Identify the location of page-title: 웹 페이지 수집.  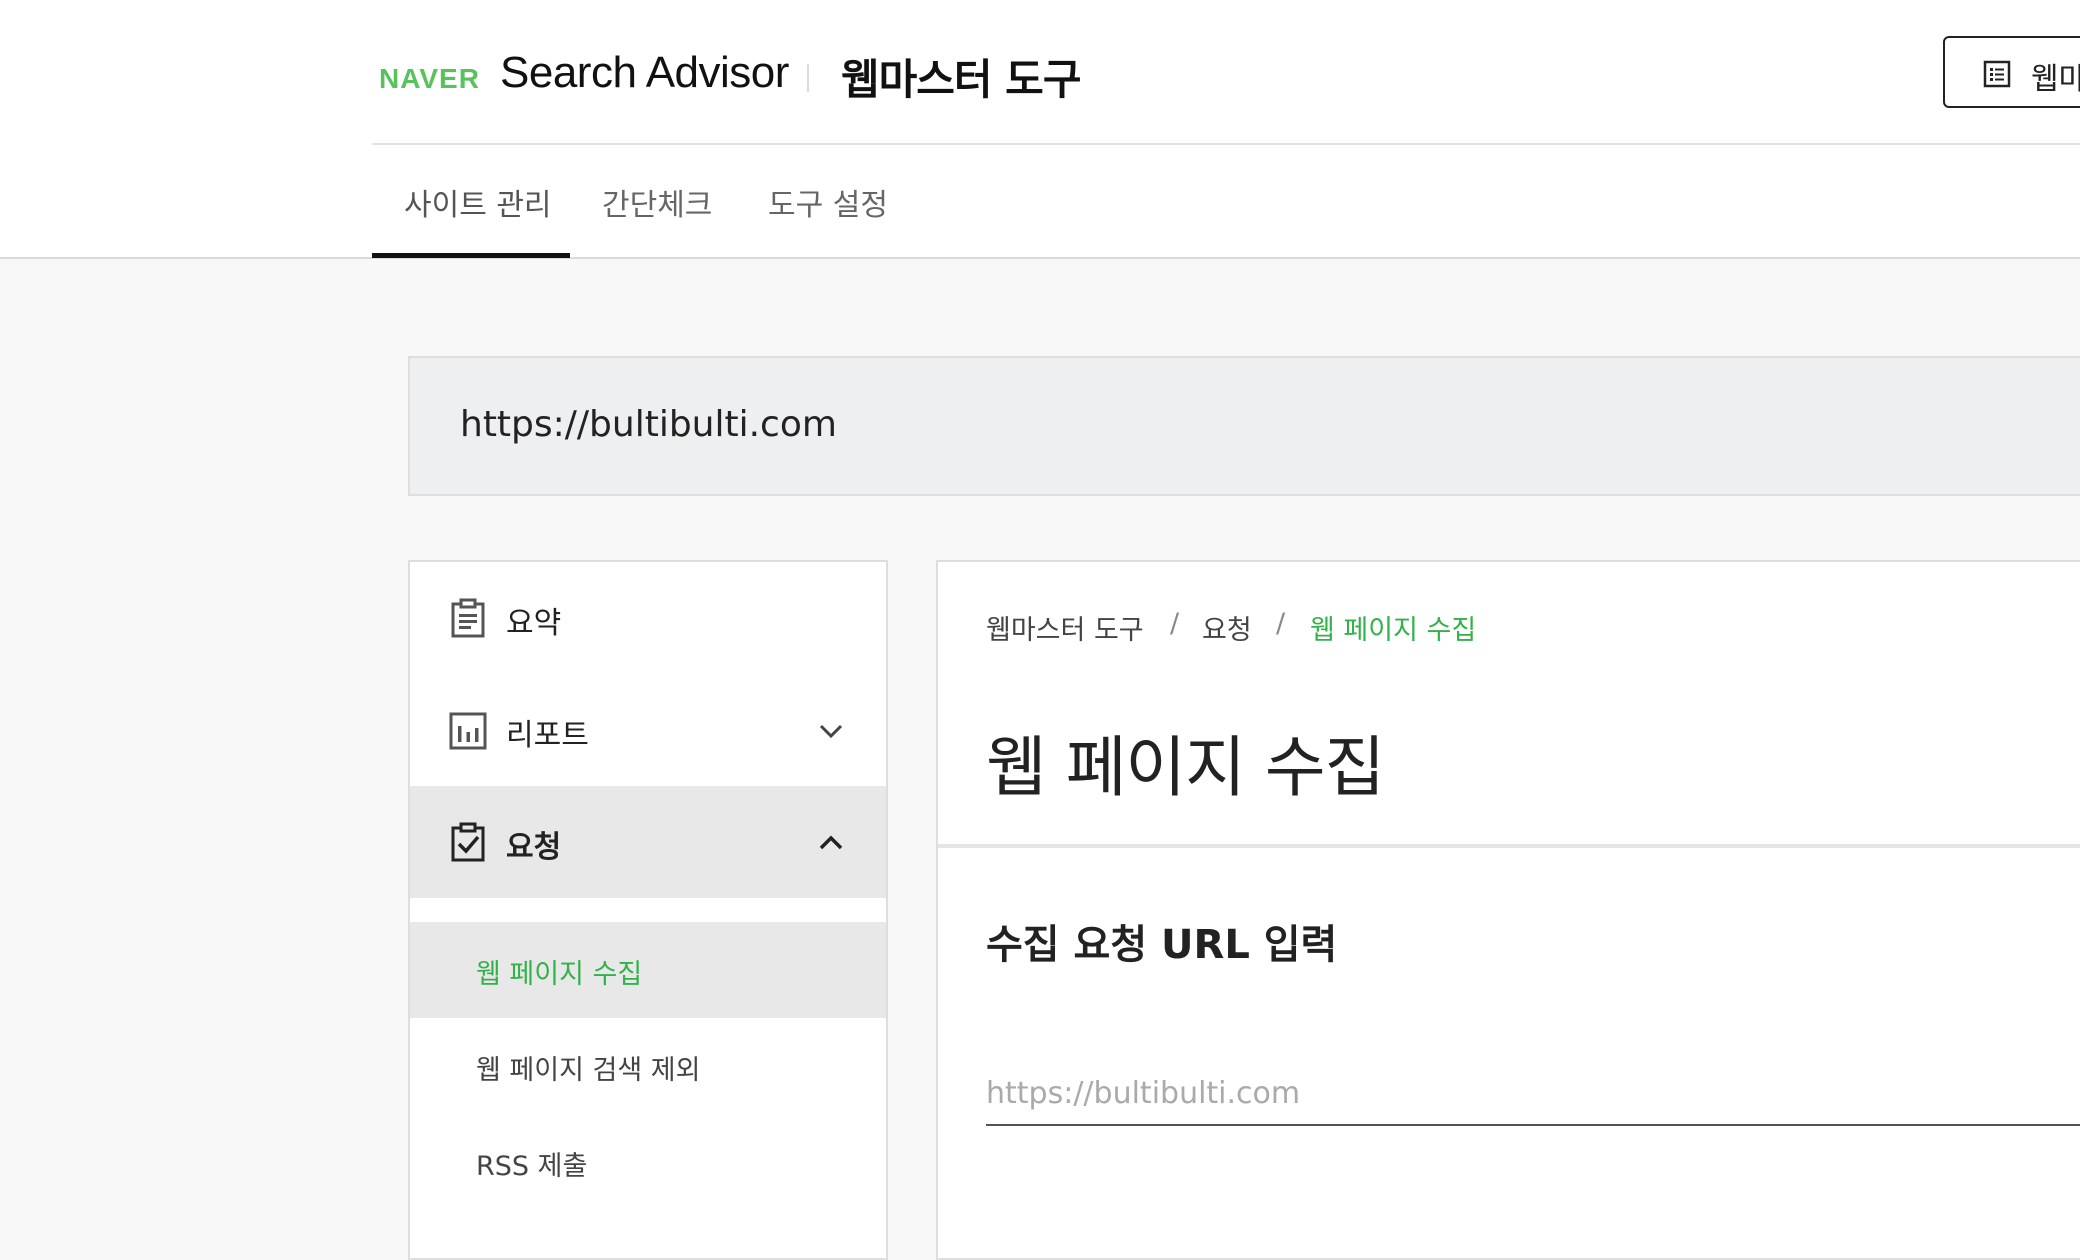
(1185, 767).